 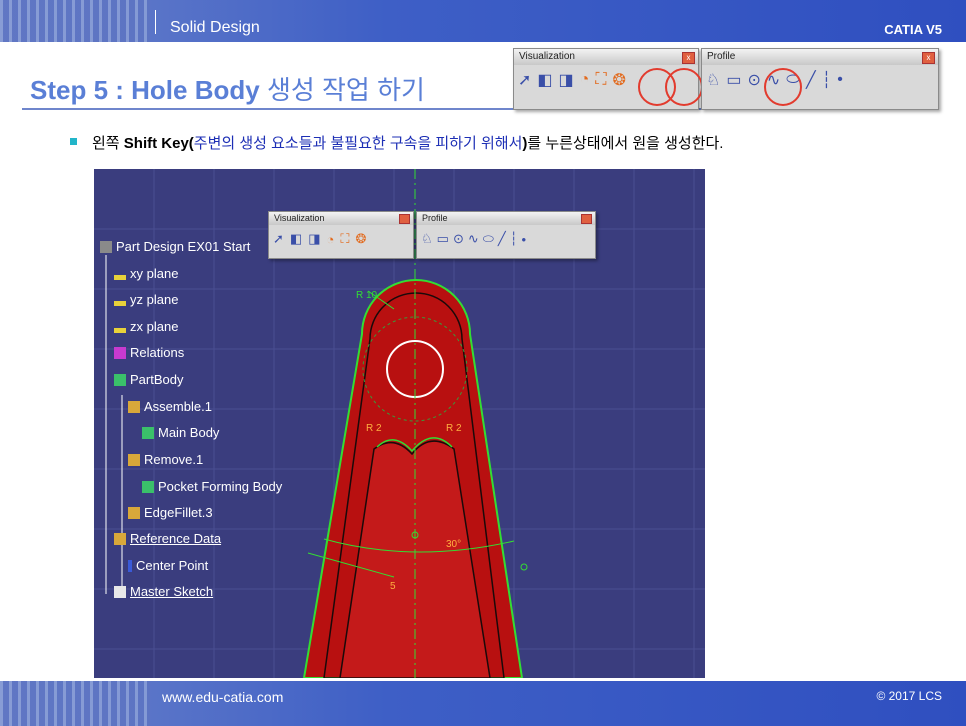 What do you see at coordinates (341, 218) in the screenshot?
I see `inset-visualization-header: Visualization` at bounding box center [341, 218].